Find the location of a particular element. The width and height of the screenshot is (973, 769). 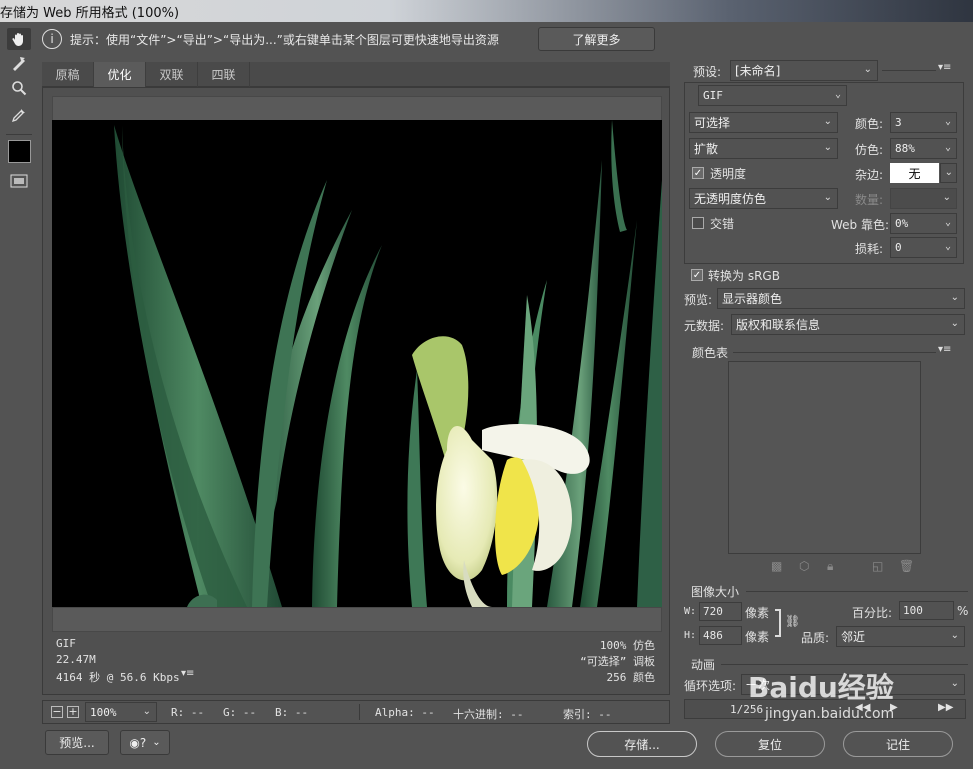

baidu-watermark-logo: Baidu经验 is located at coordinates (821, 687).